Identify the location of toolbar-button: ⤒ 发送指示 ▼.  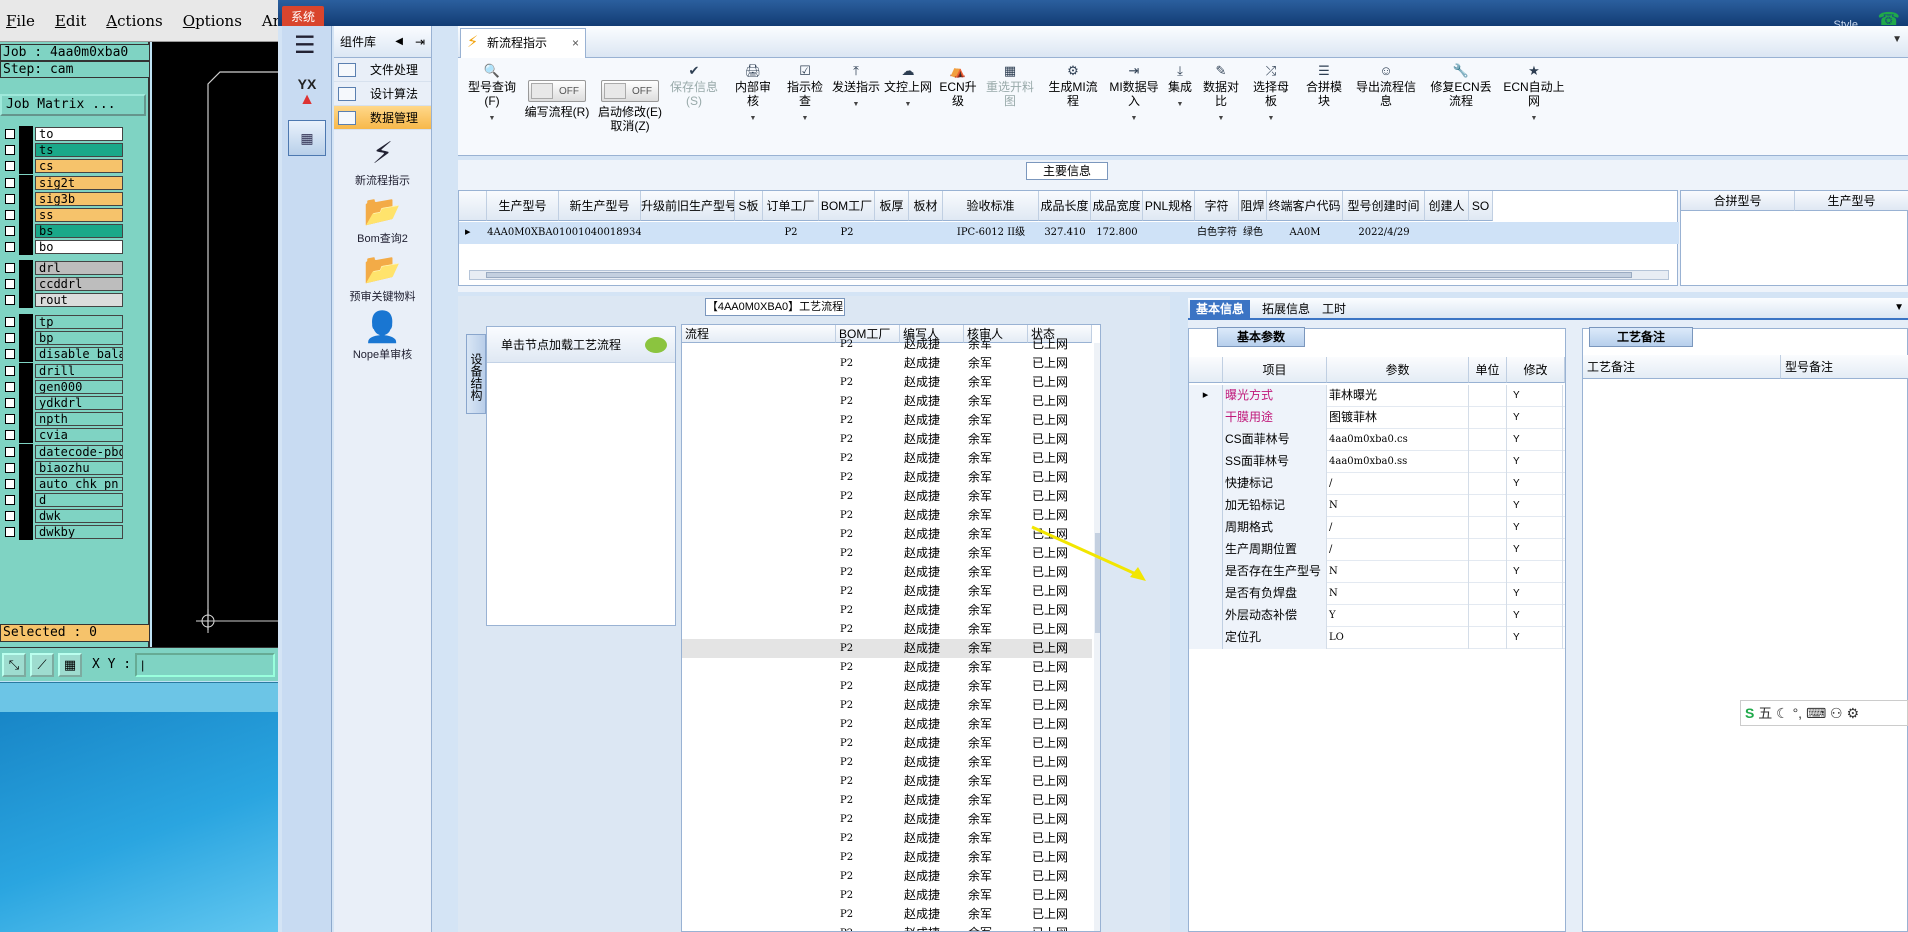
(856, 87).